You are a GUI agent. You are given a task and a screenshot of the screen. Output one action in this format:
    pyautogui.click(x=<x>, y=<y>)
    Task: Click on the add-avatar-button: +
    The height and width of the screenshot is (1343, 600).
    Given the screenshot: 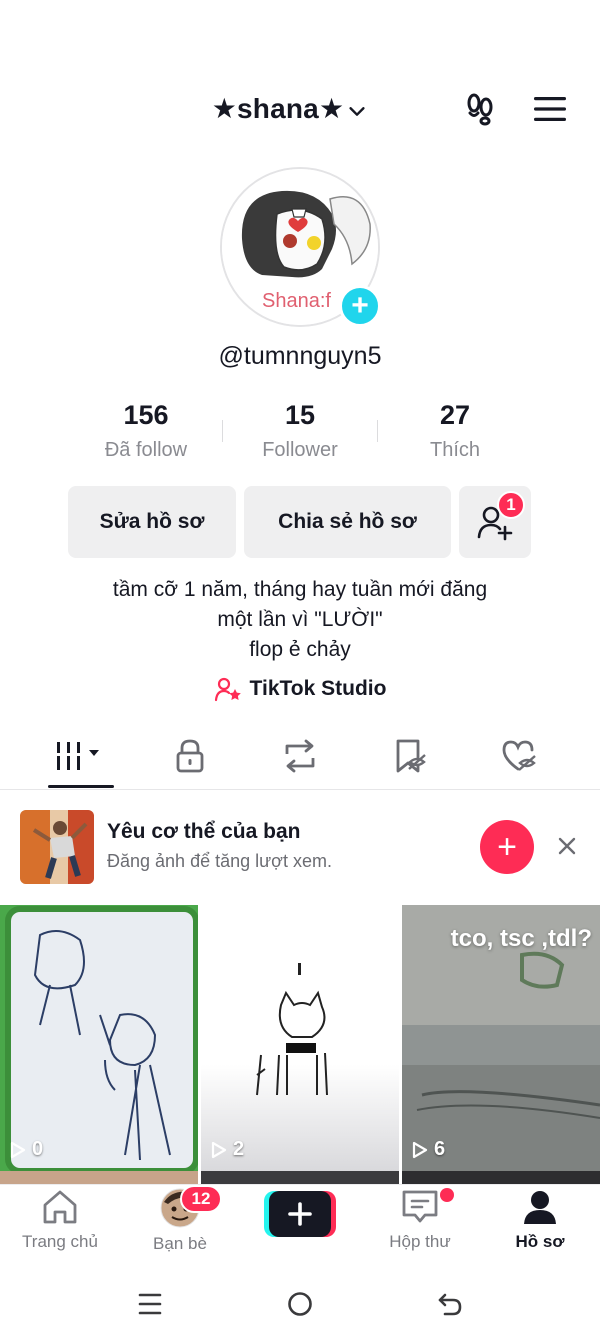 What is the action you would take?
    pyautogui.click(x=360, y=306)
    